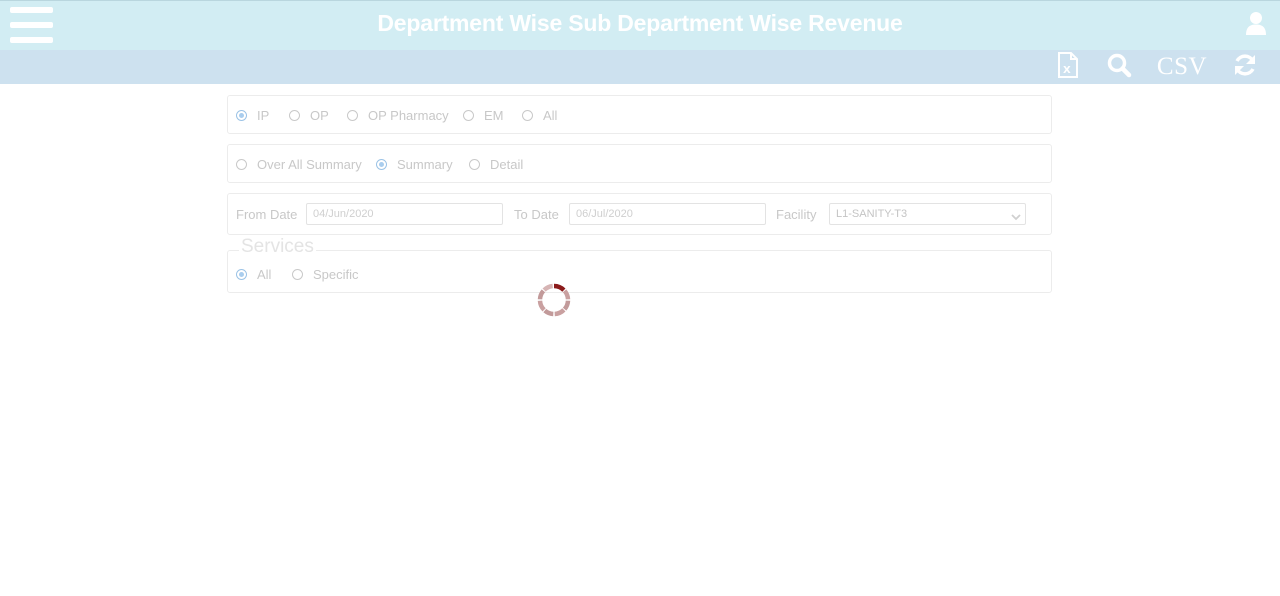  I want to click on facility-selected-value: L1-SANITY-T3, so click(872, 214).